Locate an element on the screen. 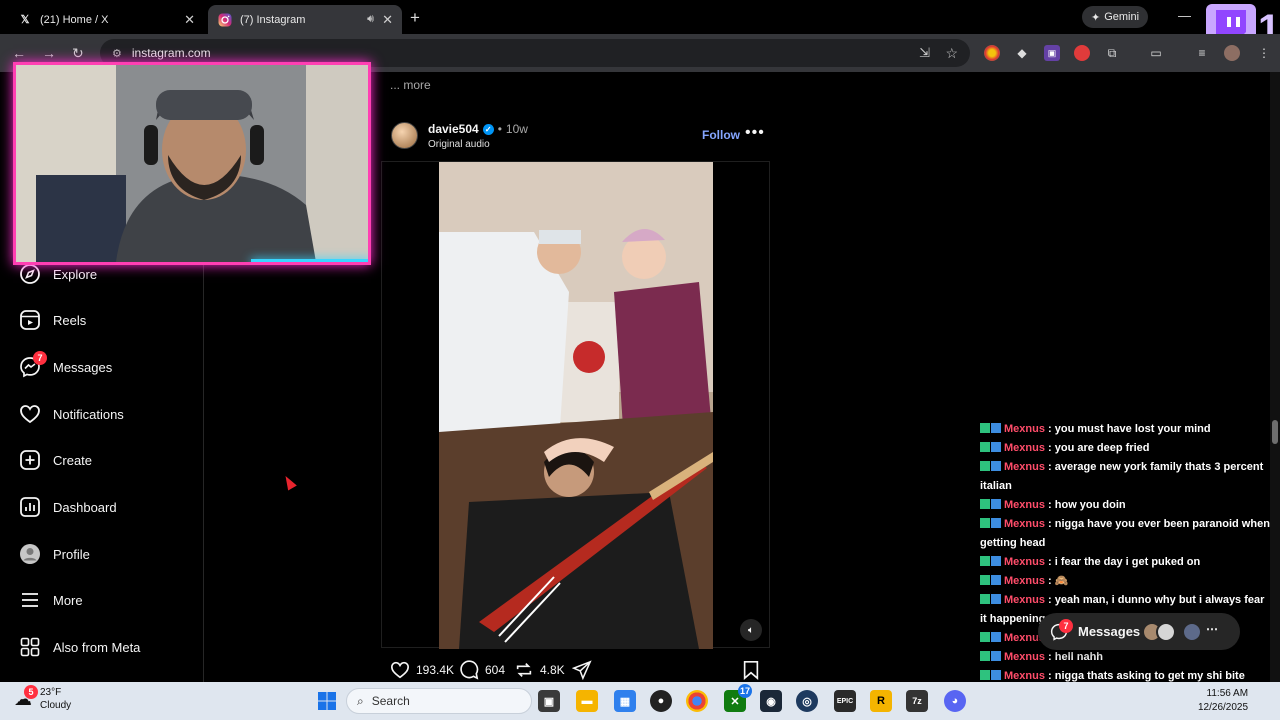  windows-start-icon is located at coordinates (327, 701).